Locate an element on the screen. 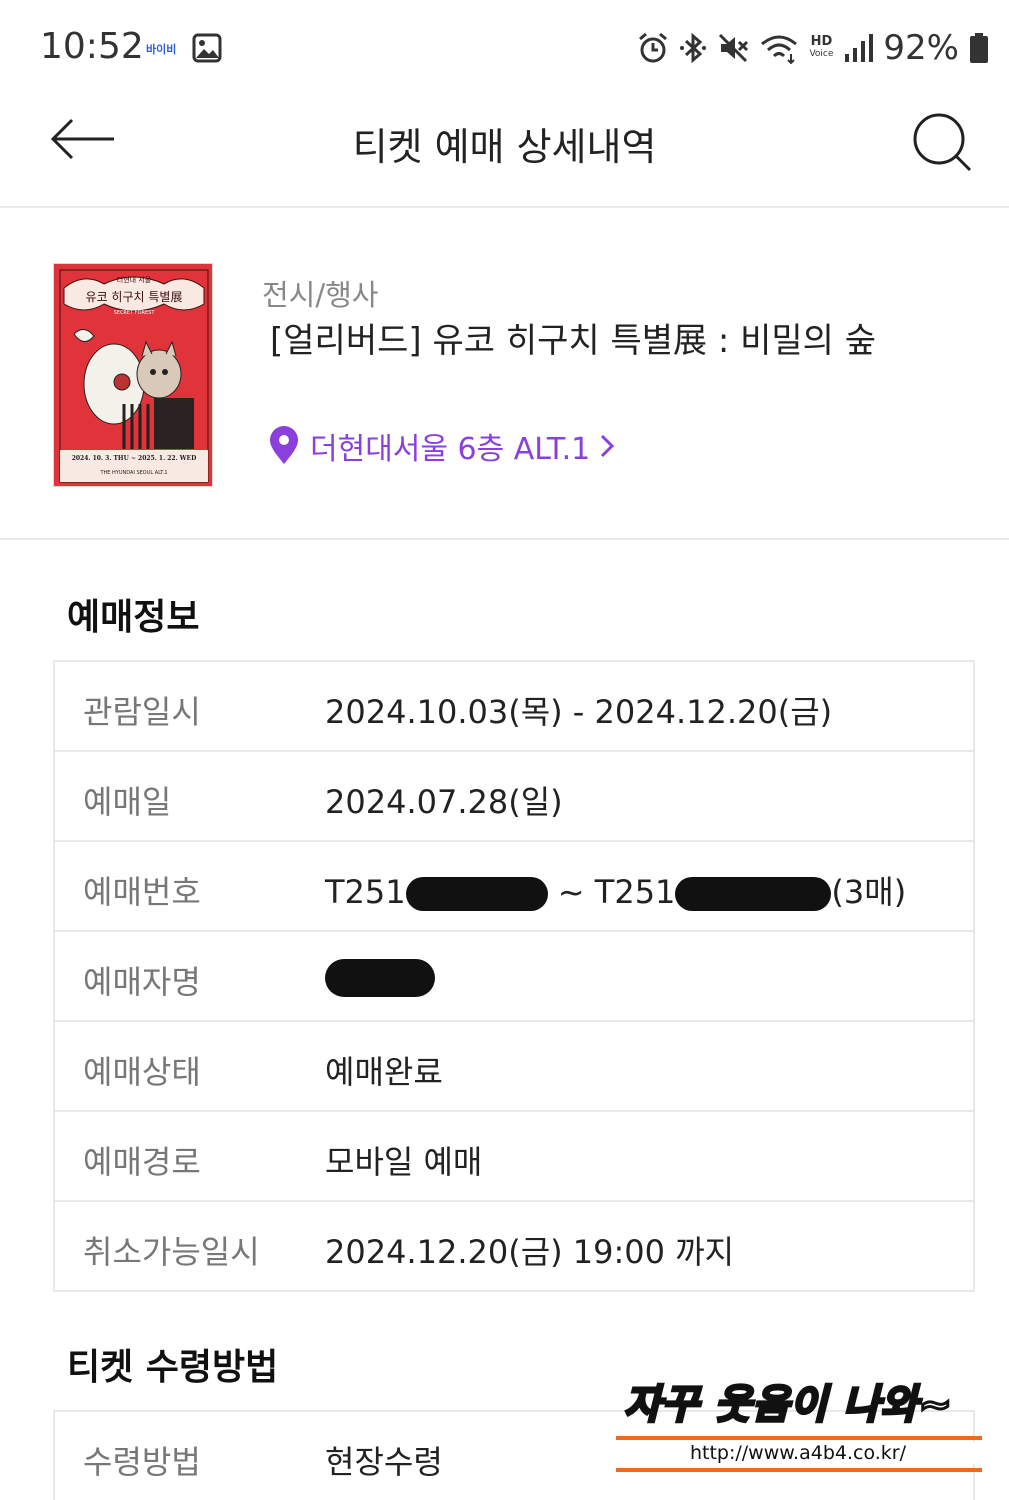 The height and width of the screenshot is (1500, 1009). row-label: 관람일시 is located at coordinates (142, 712).